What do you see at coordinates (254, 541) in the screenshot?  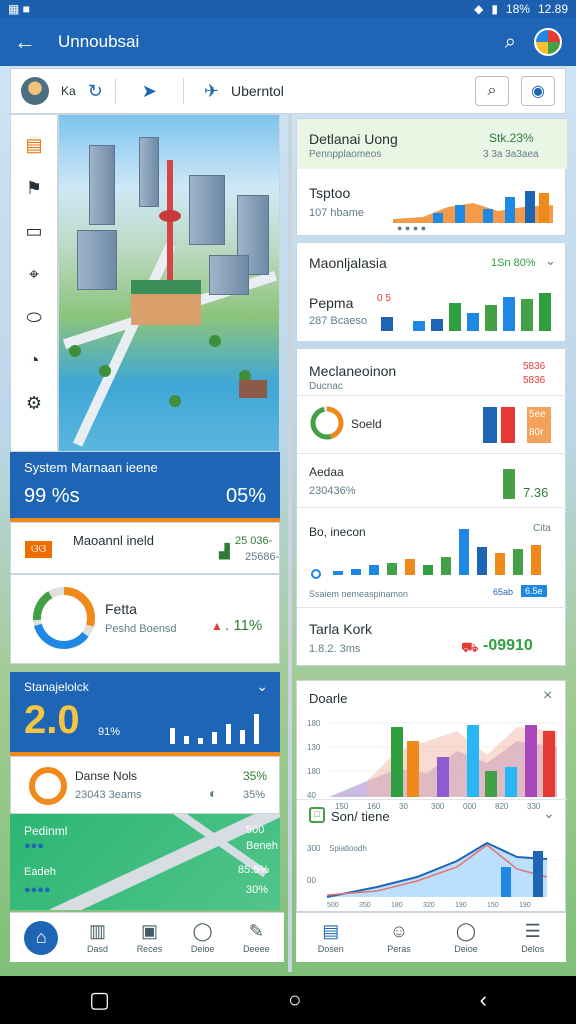 I see `maoannl-value: 25 036-` at bounding box center [254, 541].